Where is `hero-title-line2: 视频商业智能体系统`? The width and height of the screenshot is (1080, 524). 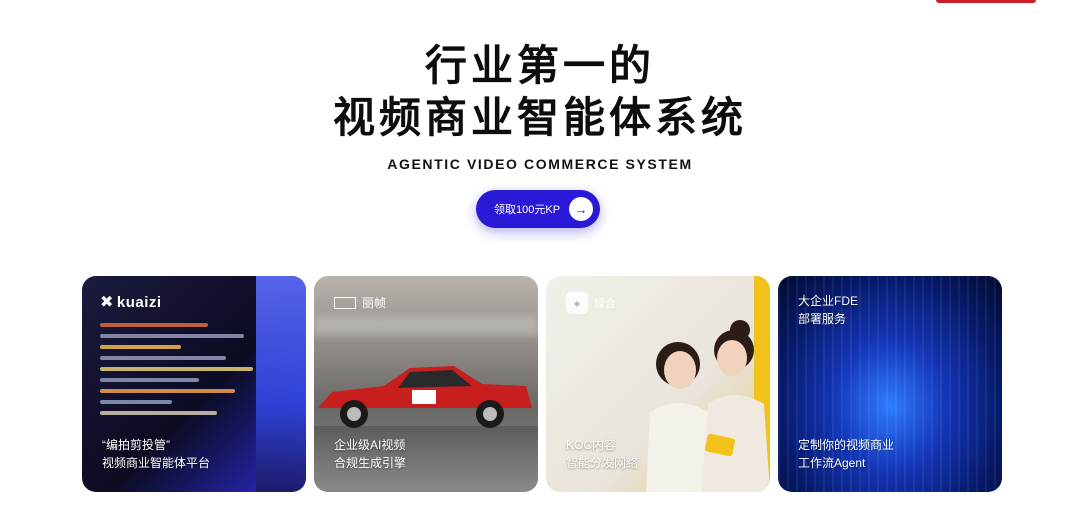 hero-title-line2: 视频商业智能体系统 is located at coordinates (539, 117).